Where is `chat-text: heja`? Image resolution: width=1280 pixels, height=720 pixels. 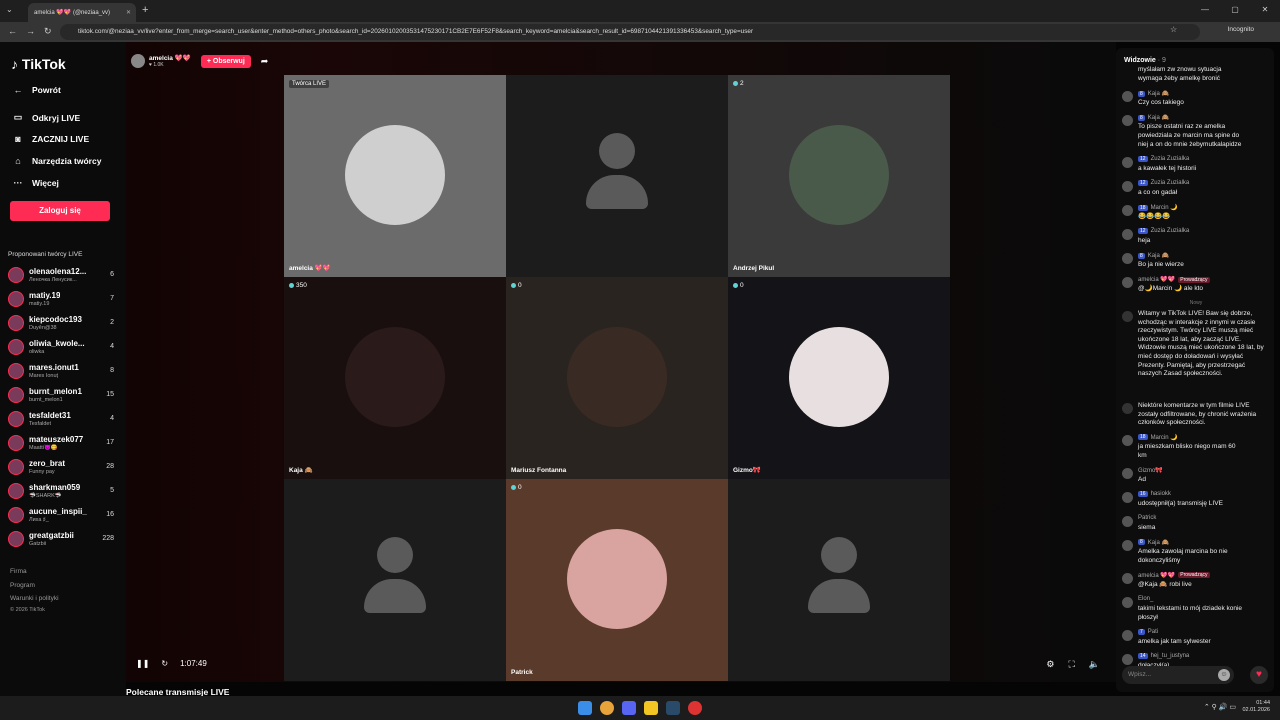 chat-text: heja is located at coordinates (1144, 240).